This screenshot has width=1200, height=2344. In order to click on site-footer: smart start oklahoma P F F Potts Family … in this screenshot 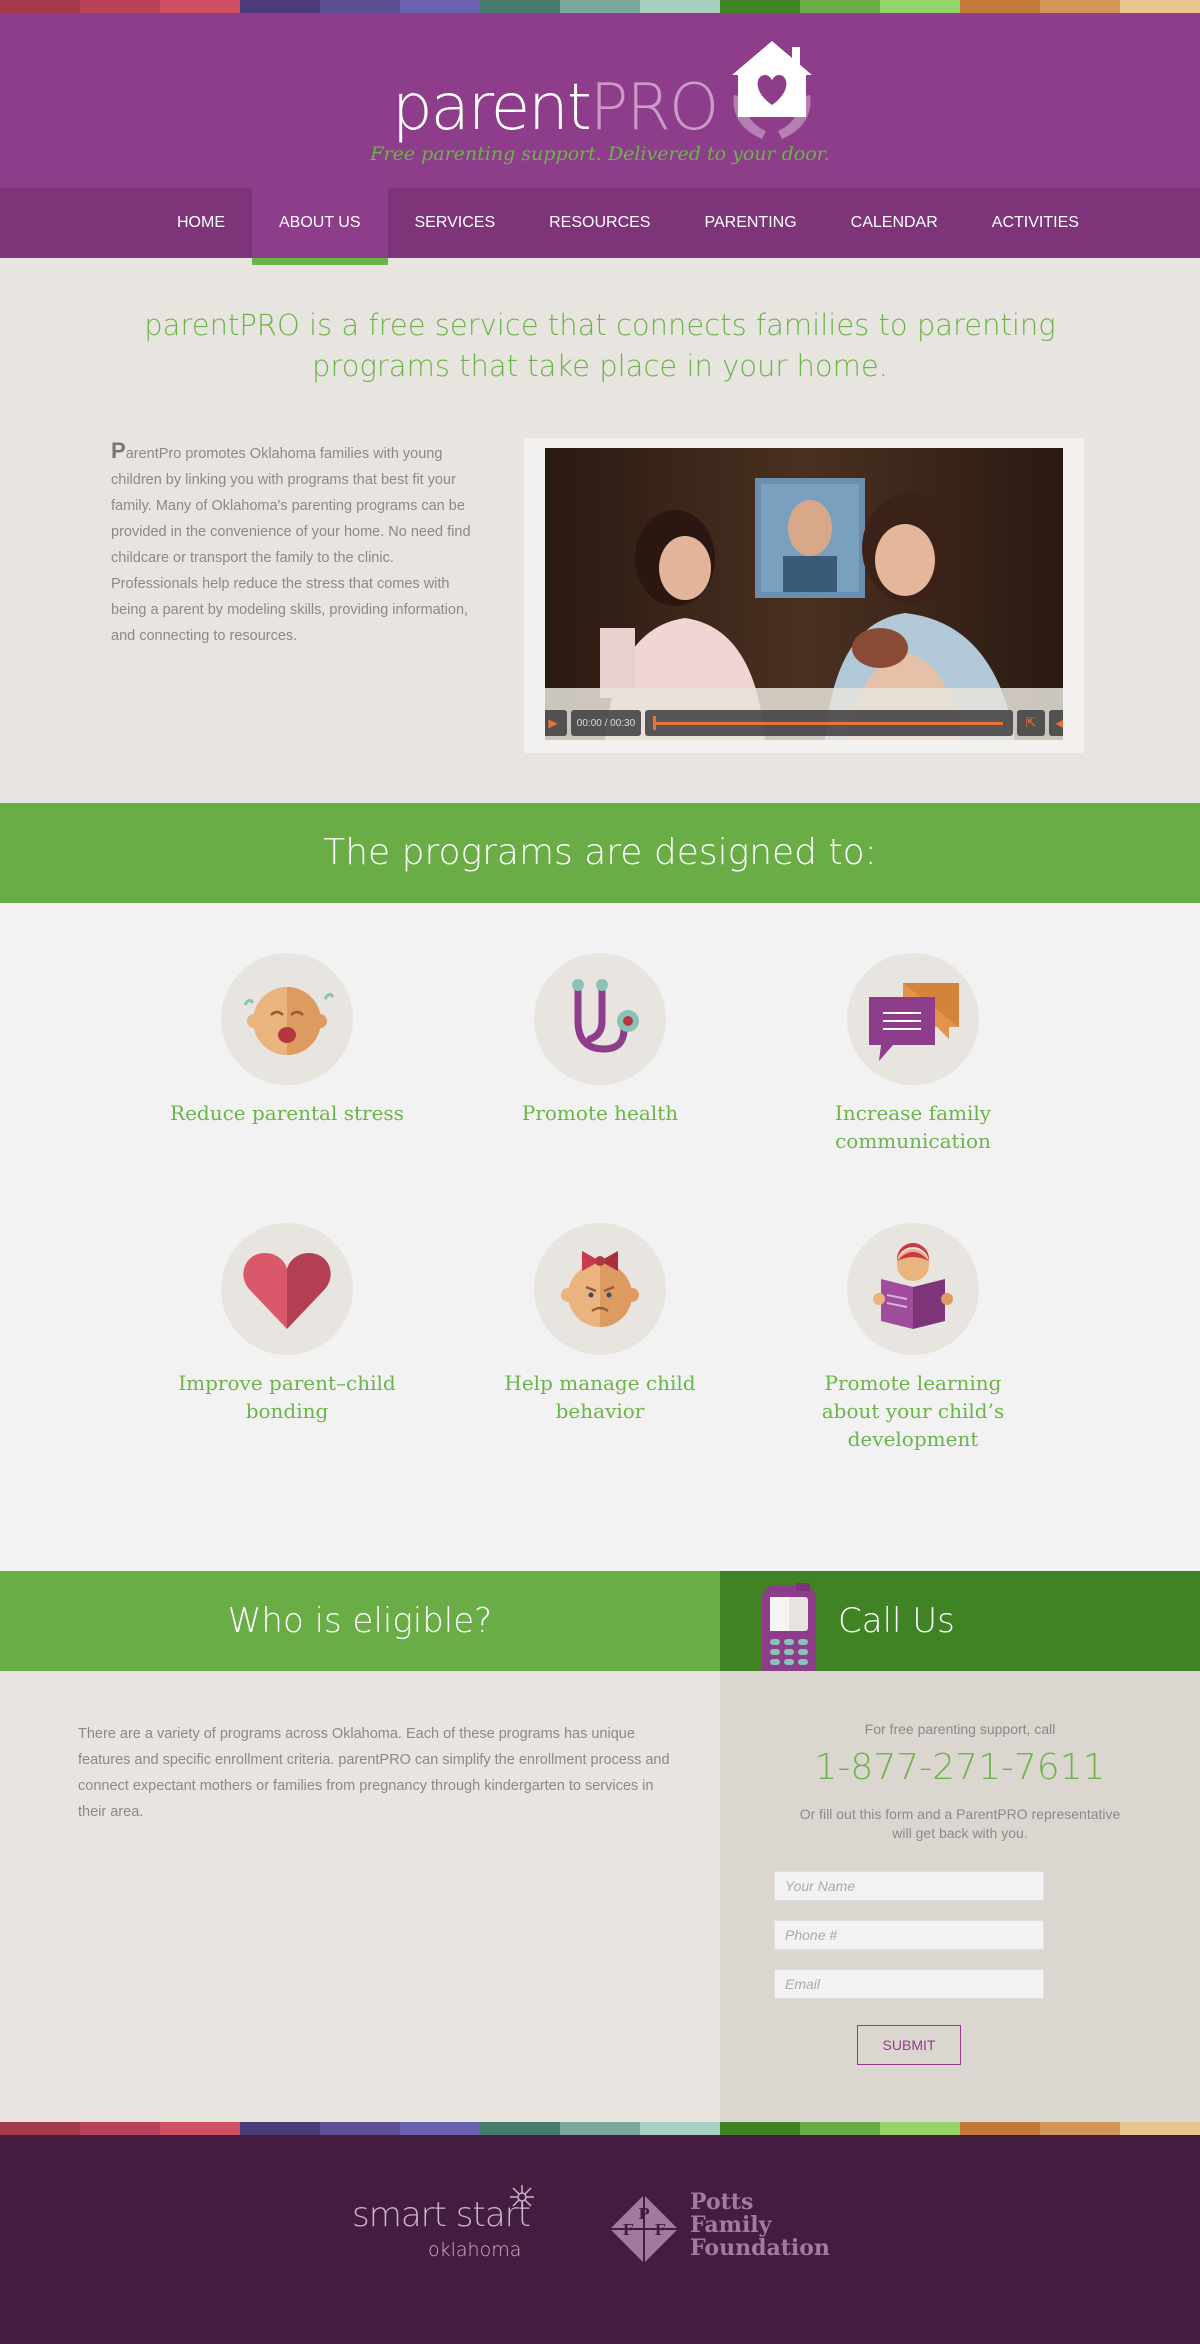, I will do `click(600, 2239)`.